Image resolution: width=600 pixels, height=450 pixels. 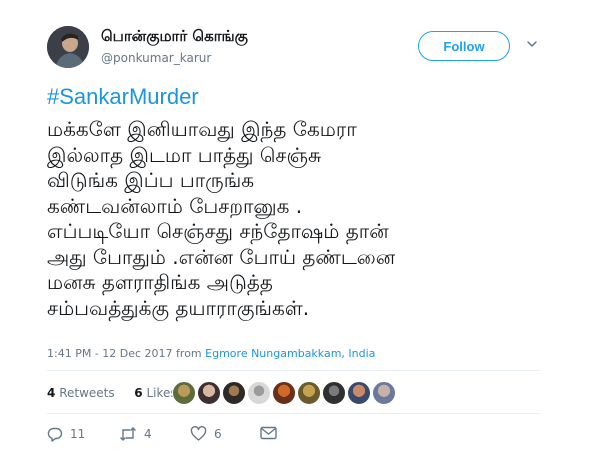 I want to click on likes-stat-count: 6, so click(x=138, y=393).